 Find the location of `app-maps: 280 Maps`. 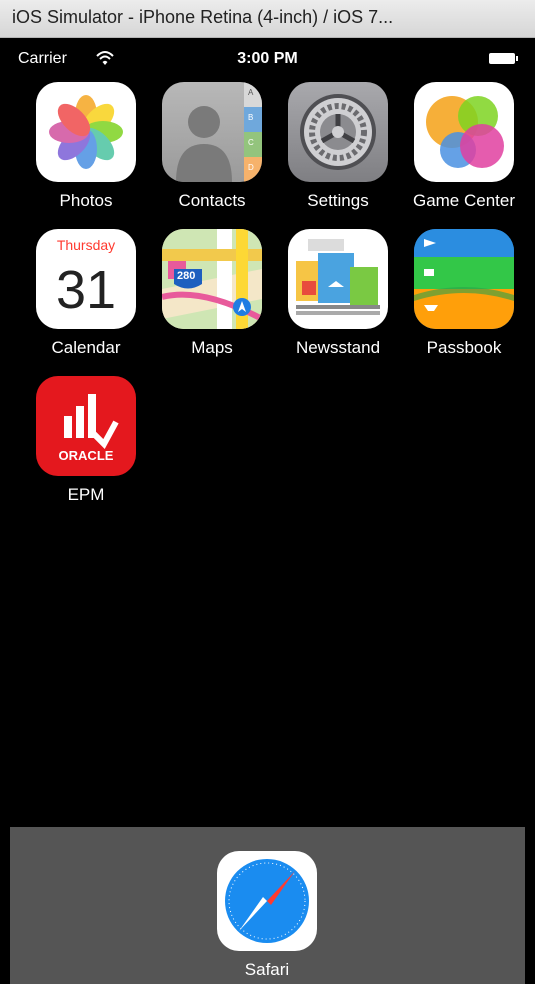

app-maps: 280 Maps is located at coordinates (212, 293).